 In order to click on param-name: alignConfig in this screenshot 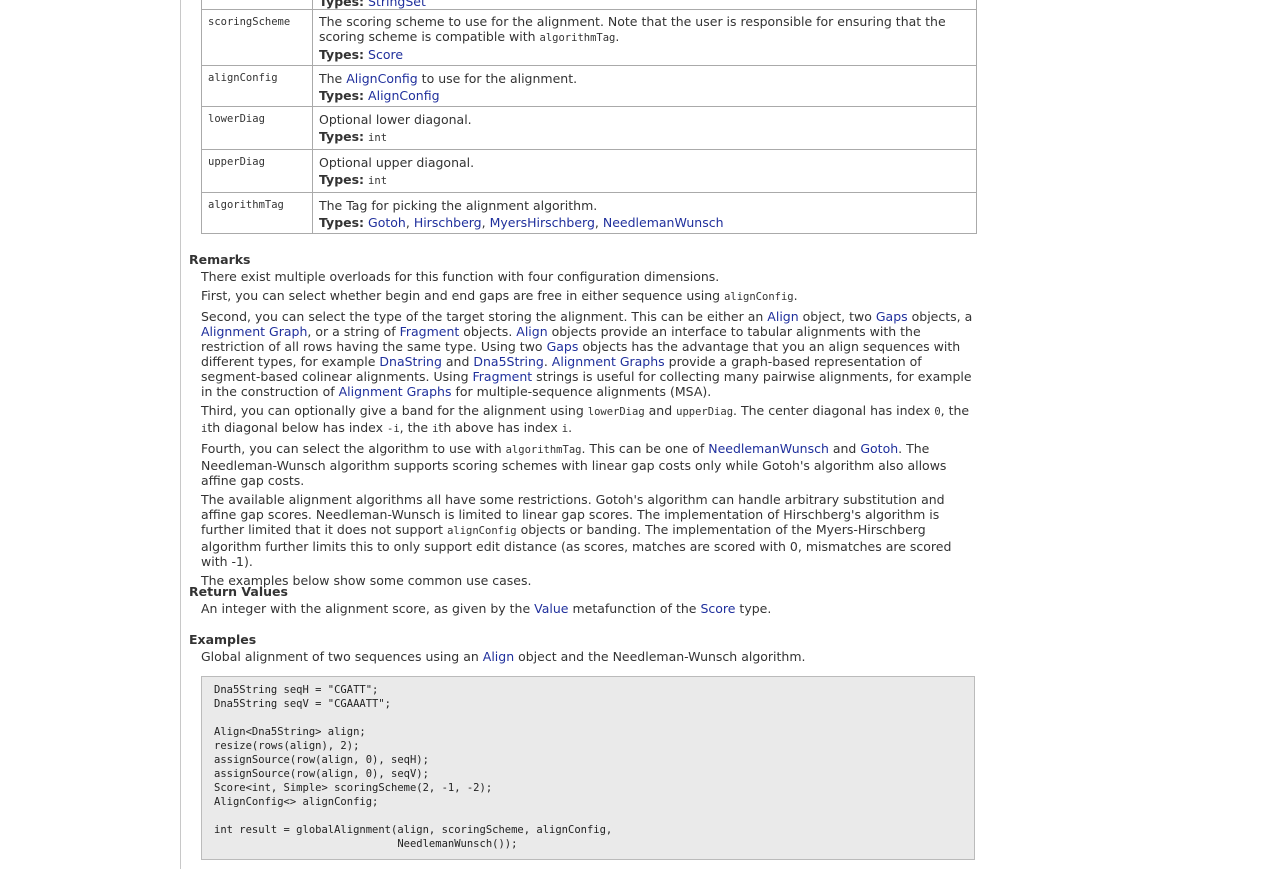, I will do `click(257, 86)`.